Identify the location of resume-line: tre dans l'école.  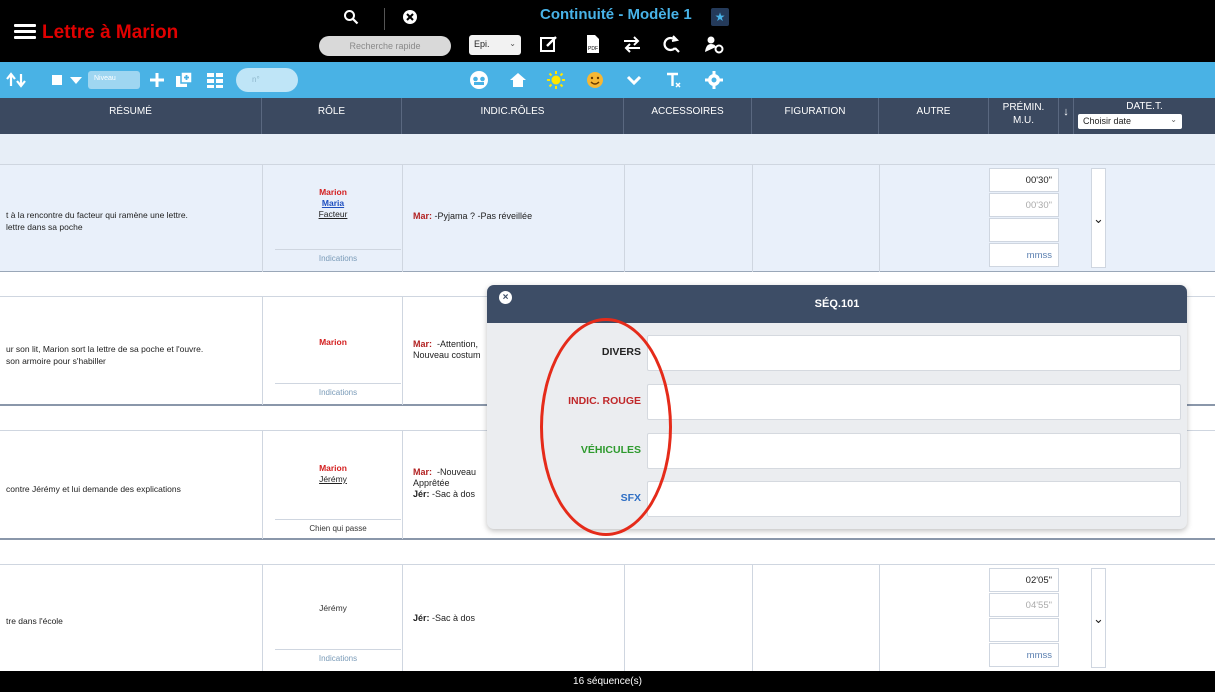
(34, 621).